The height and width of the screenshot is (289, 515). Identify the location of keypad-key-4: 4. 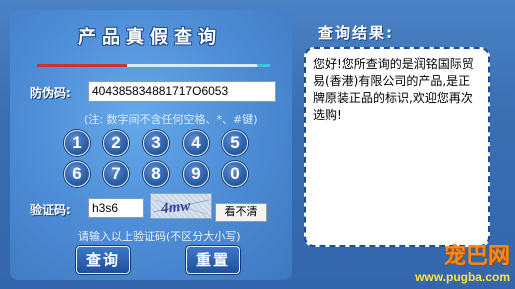
(196, 143).